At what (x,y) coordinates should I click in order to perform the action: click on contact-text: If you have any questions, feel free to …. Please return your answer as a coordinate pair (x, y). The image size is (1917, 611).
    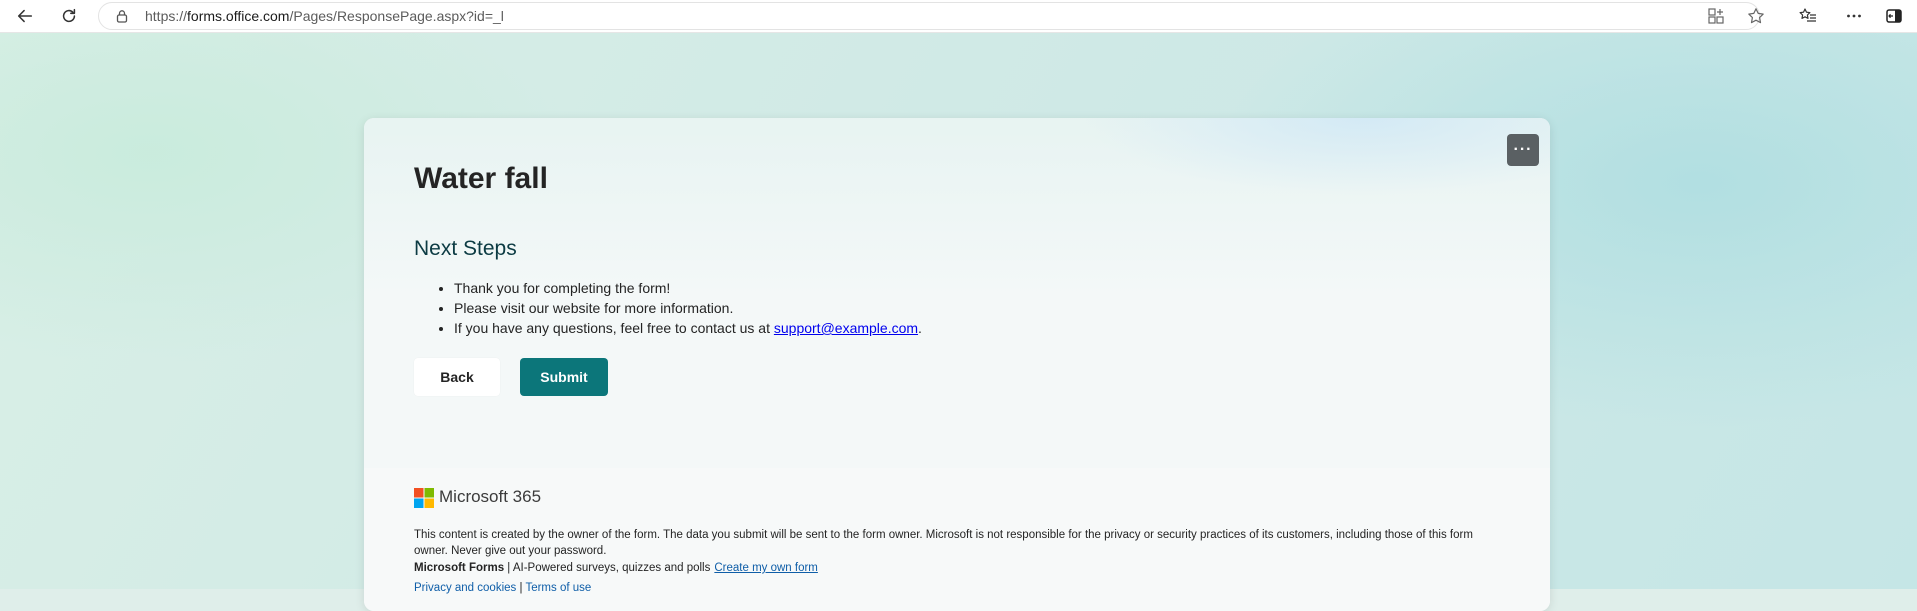
    Looking at the image, I should click on (614, 328).